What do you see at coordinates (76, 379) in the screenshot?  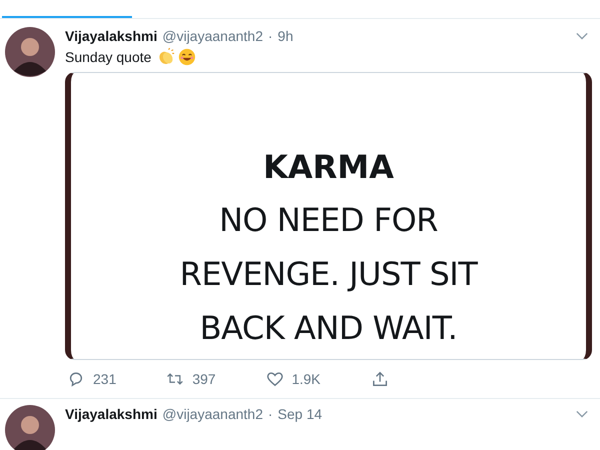 I see `reply-icon` at bounding box center [76, 379].